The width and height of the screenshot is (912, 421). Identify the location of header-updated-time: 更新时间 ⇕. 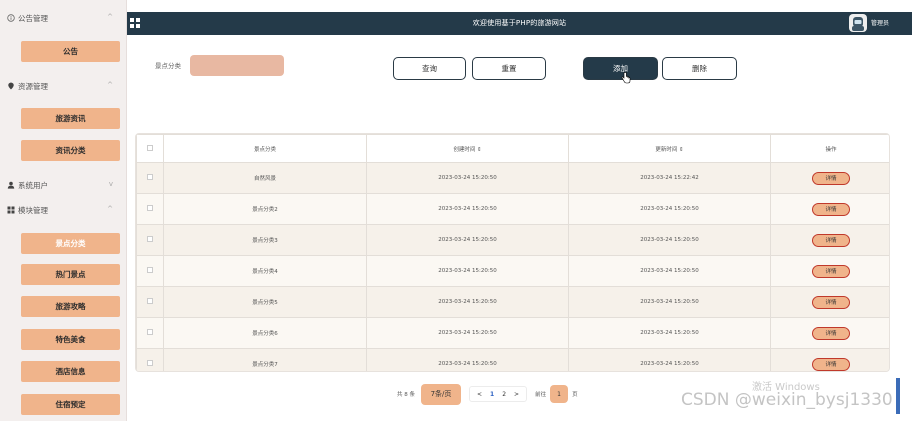
(669, 148).